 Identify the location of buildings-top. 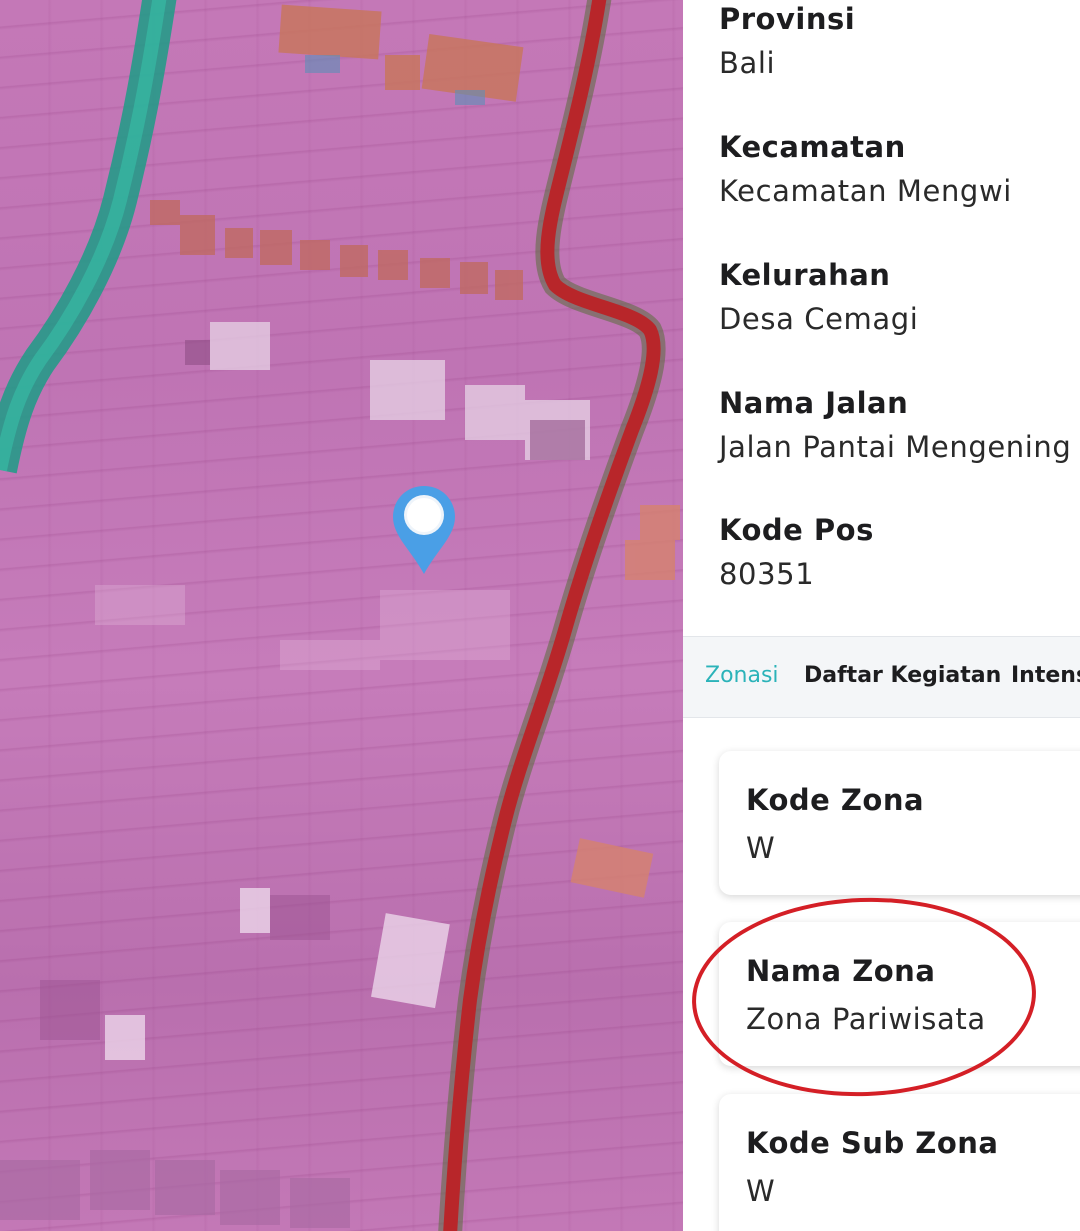
(401, 53).